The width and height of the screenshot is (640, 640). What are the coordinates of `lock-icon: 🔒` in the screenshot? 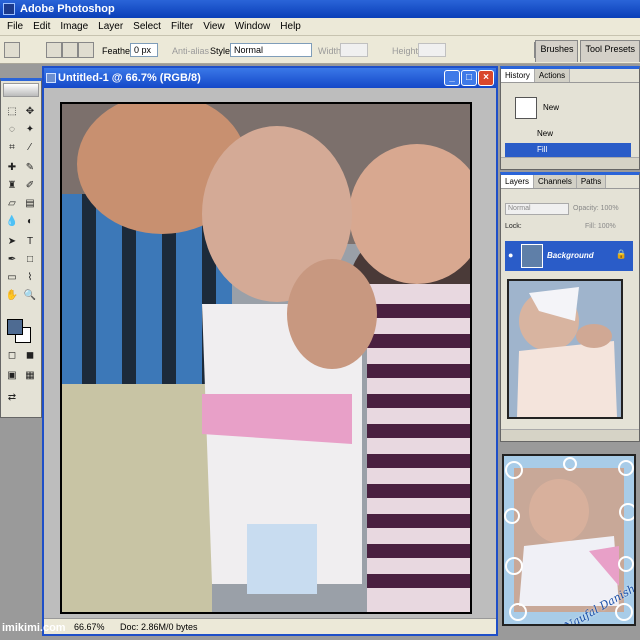 It's located at (621, 254).